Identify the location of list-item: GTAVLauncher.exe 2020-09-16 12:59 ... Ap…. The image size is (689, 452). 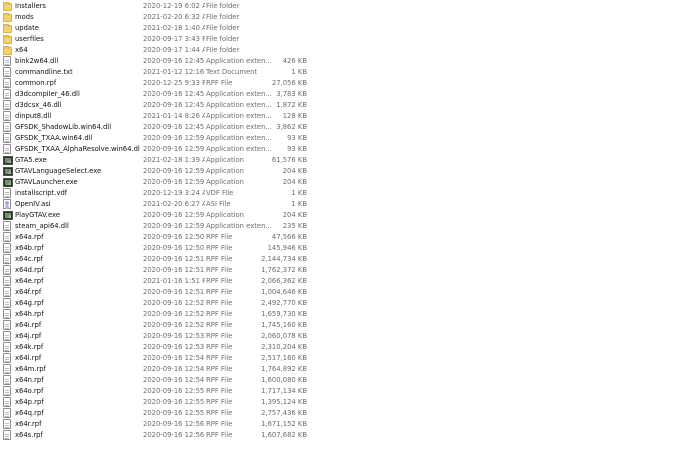
(156, 182).